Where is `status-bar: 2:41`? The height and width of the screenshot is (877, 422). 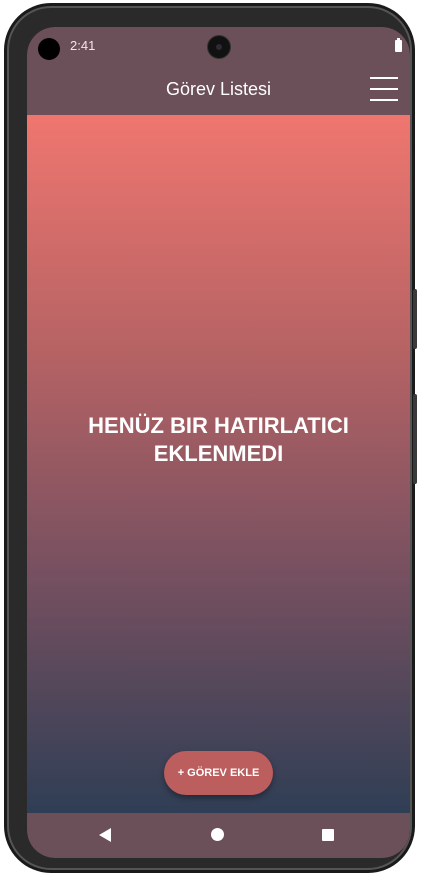
status-bar: 2:41 is located at coordinates (218, 46).